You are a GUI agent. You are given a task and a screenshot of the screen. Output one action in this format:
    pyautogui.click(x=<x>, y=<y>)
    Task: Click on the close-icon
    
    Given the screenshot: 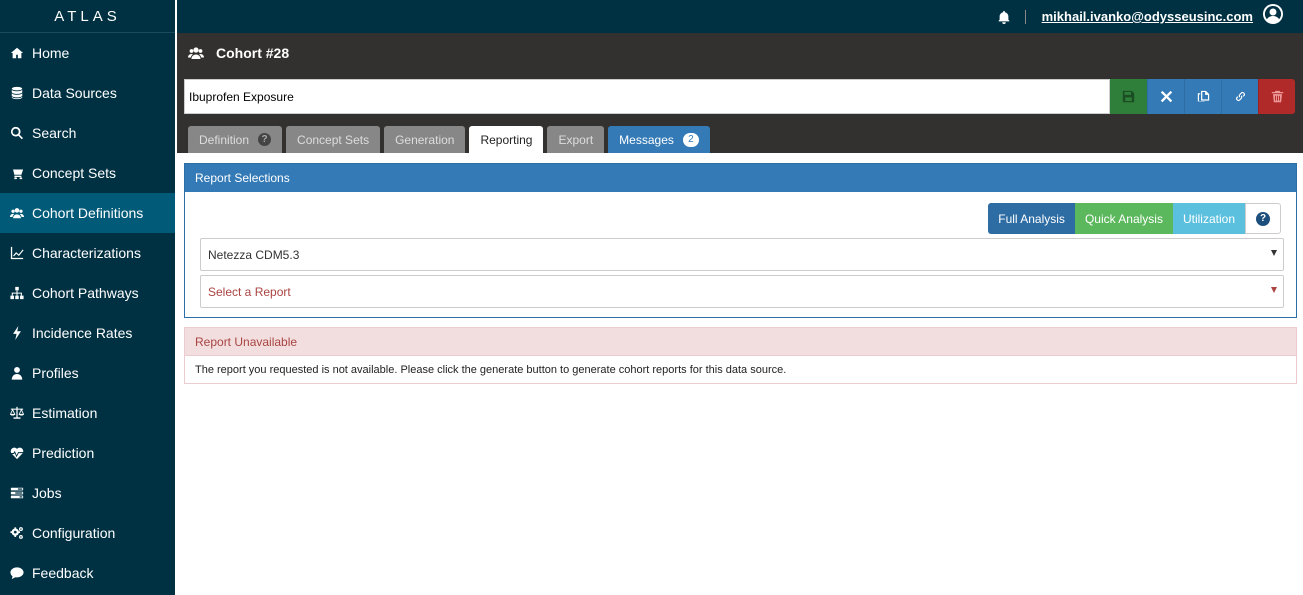 What is the action you would take?
    pyautogui.click(x=1166, y=96)
    